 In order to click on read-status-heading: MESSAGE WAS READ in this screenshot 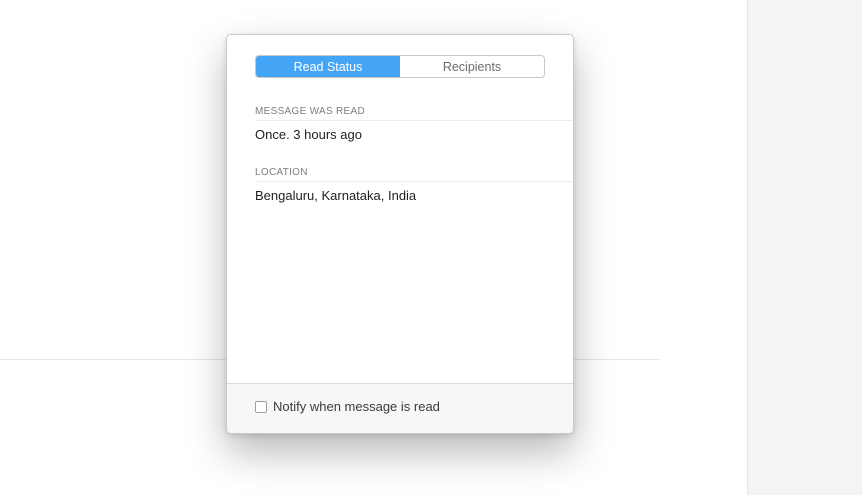, I will do `click(310, 111)`.